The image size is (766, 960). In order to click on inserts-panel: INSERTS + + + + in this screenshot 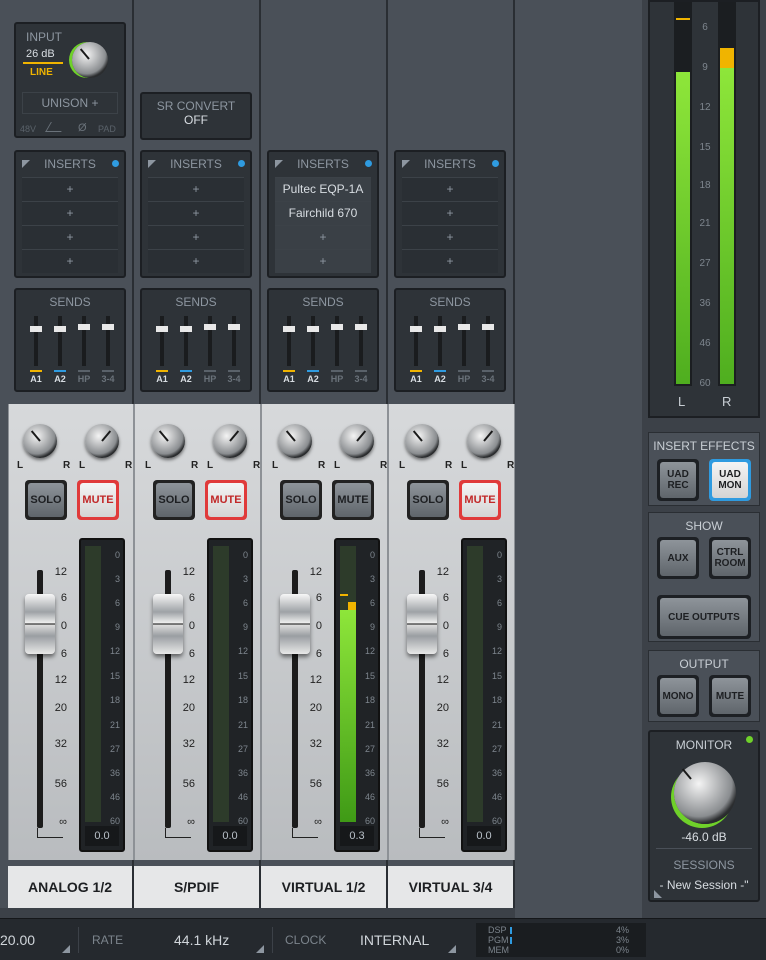, I will do `click(450, 214)`.